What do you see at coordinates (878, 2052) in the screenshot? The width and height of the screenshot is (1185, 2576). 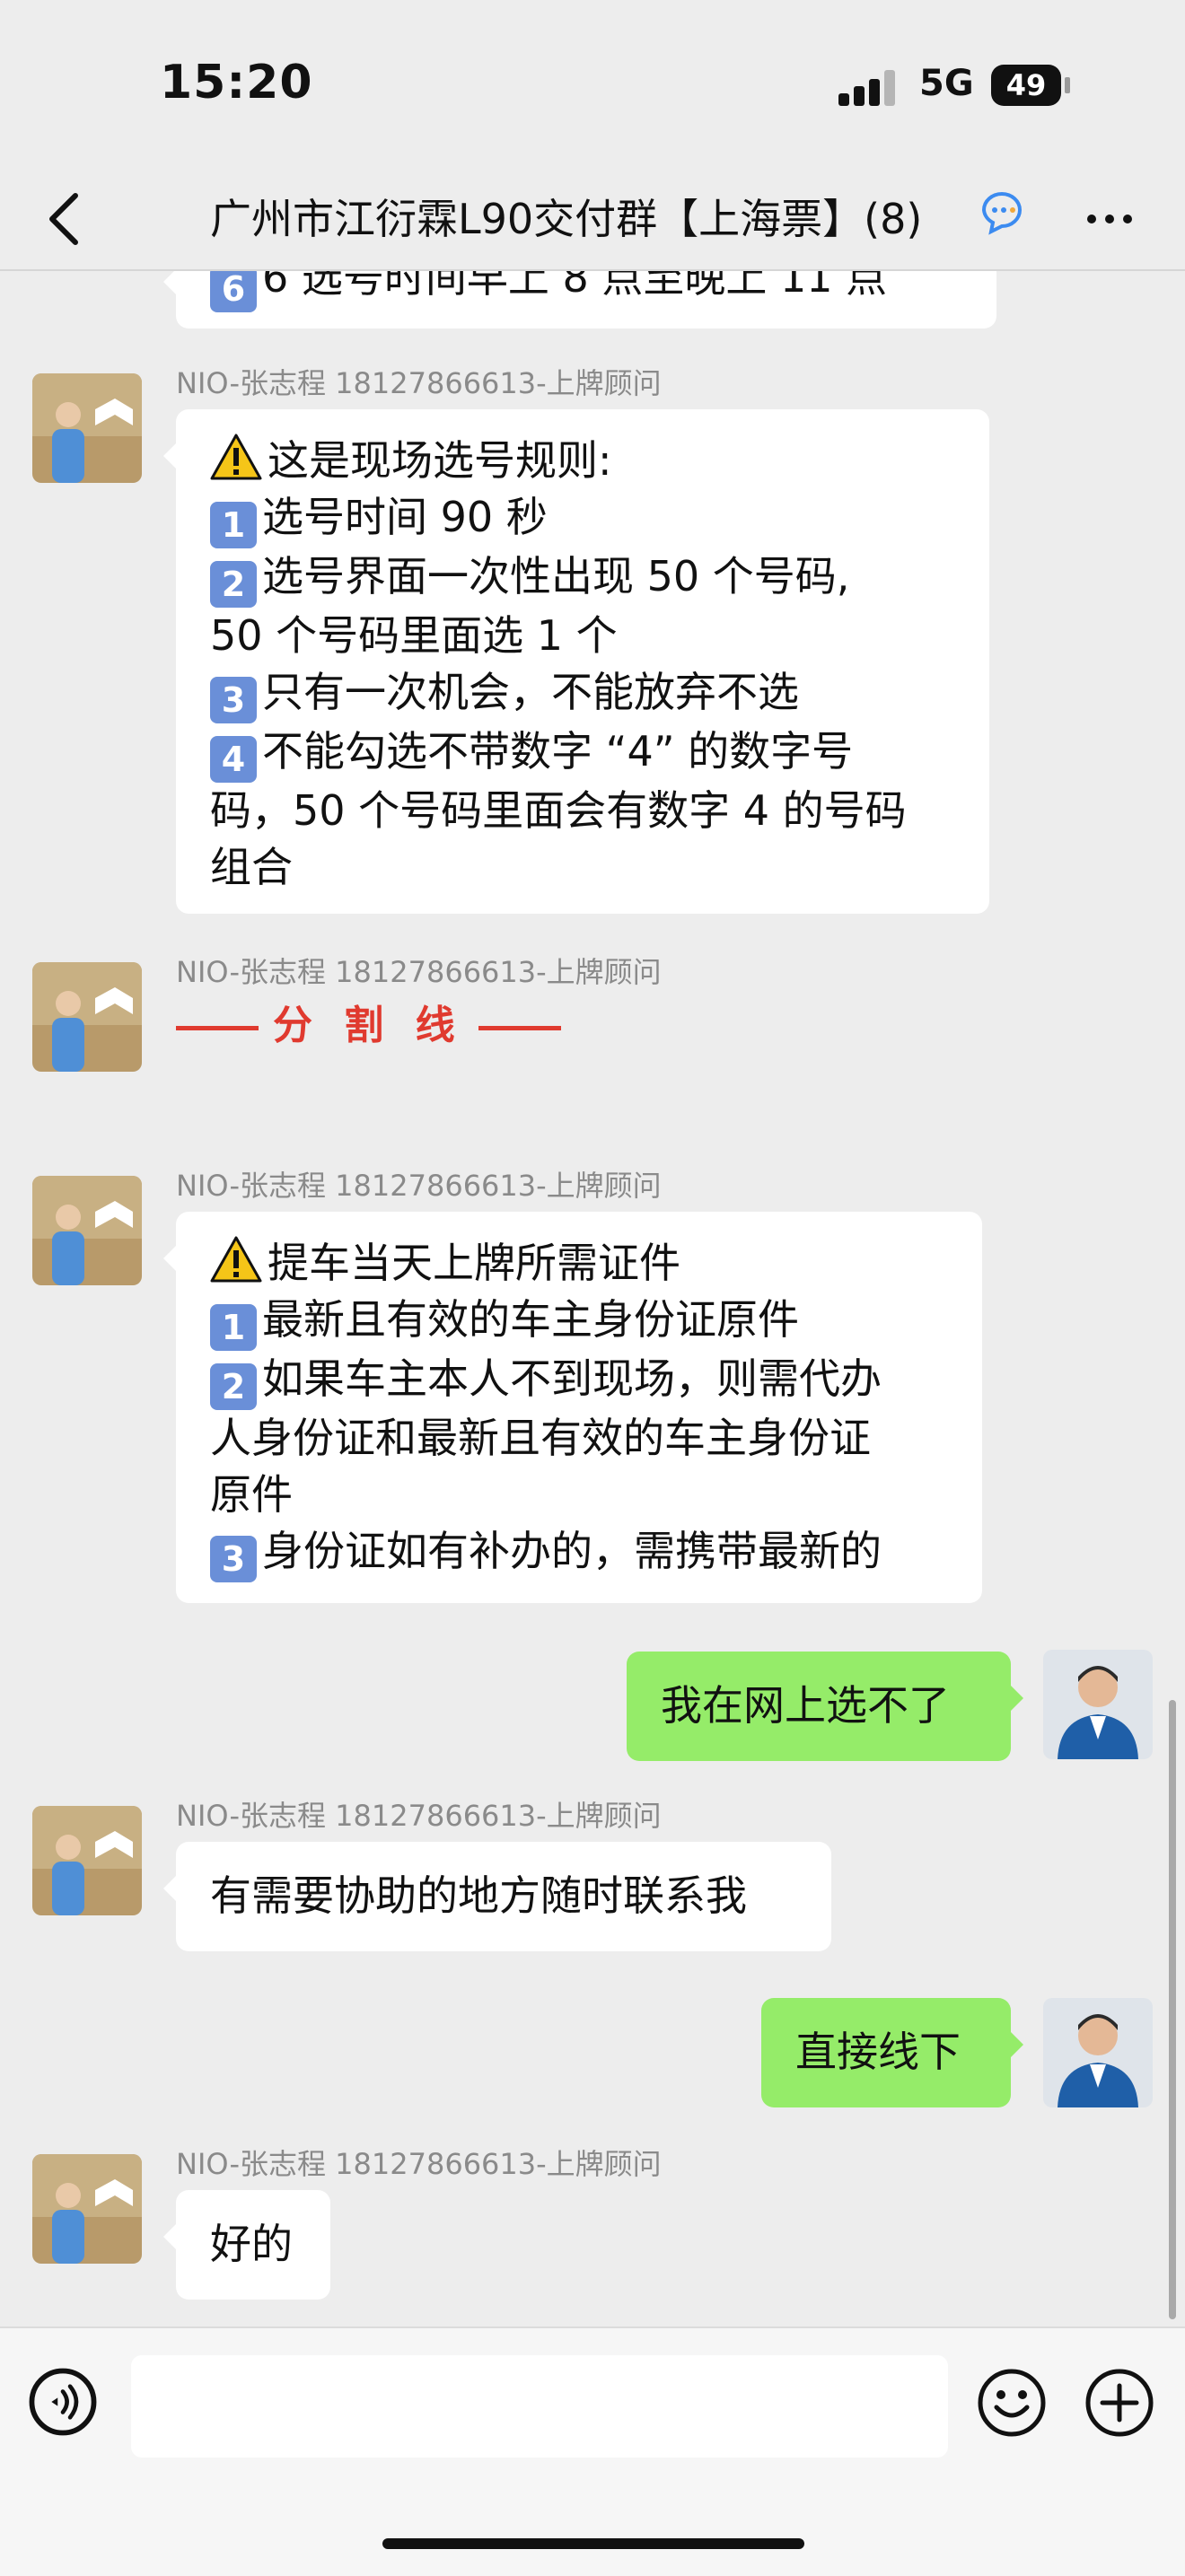 I see `message-text: 直接线下` at bounding box center [878, 2052].